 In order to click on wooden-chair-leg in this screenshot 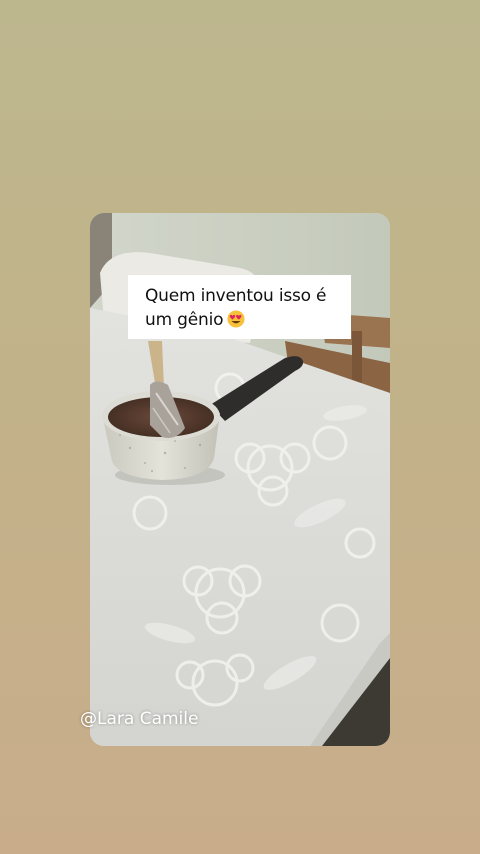, I will do `click(357, 357)`.